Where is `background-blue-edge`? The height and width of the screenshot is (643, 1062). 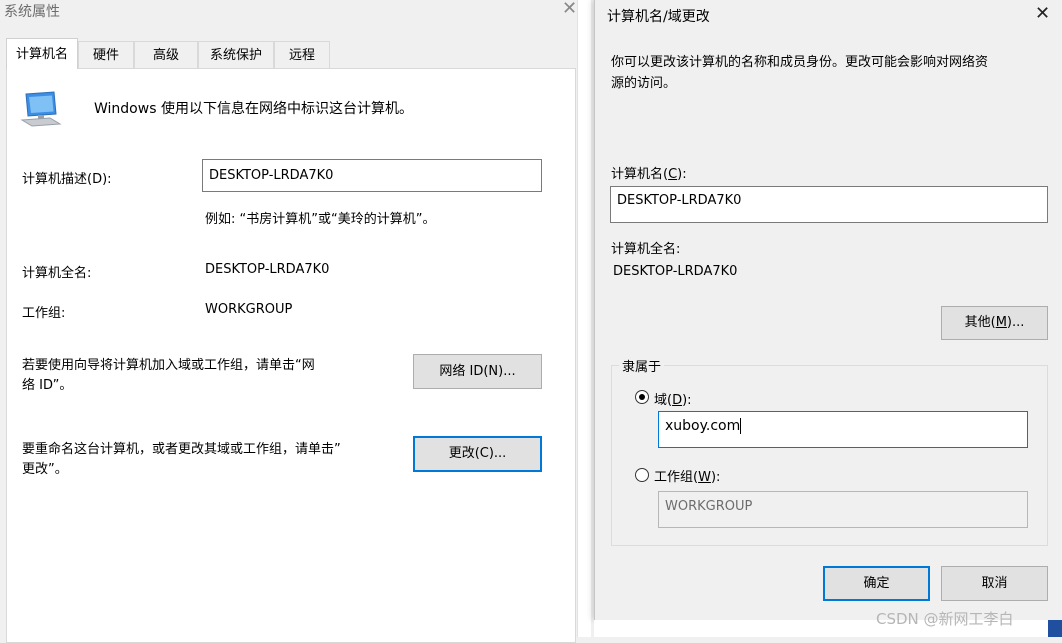 background-blue-edge is located at coordinates (1055, 628).